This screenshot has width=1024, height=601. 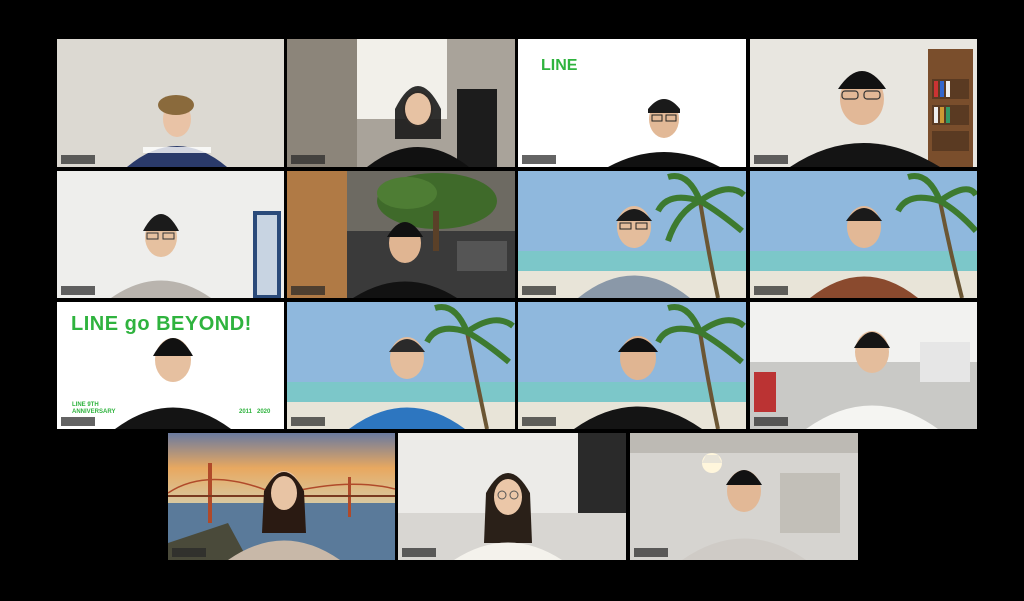 I want to click on video-tile-p15, so click(x=744, y=496).